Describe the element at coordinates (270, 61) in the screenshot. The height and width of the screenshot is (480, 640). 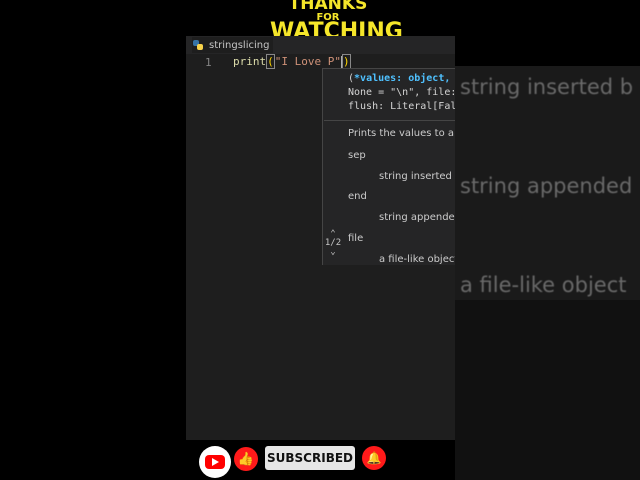
I see `code-open-paren: (` at that location.